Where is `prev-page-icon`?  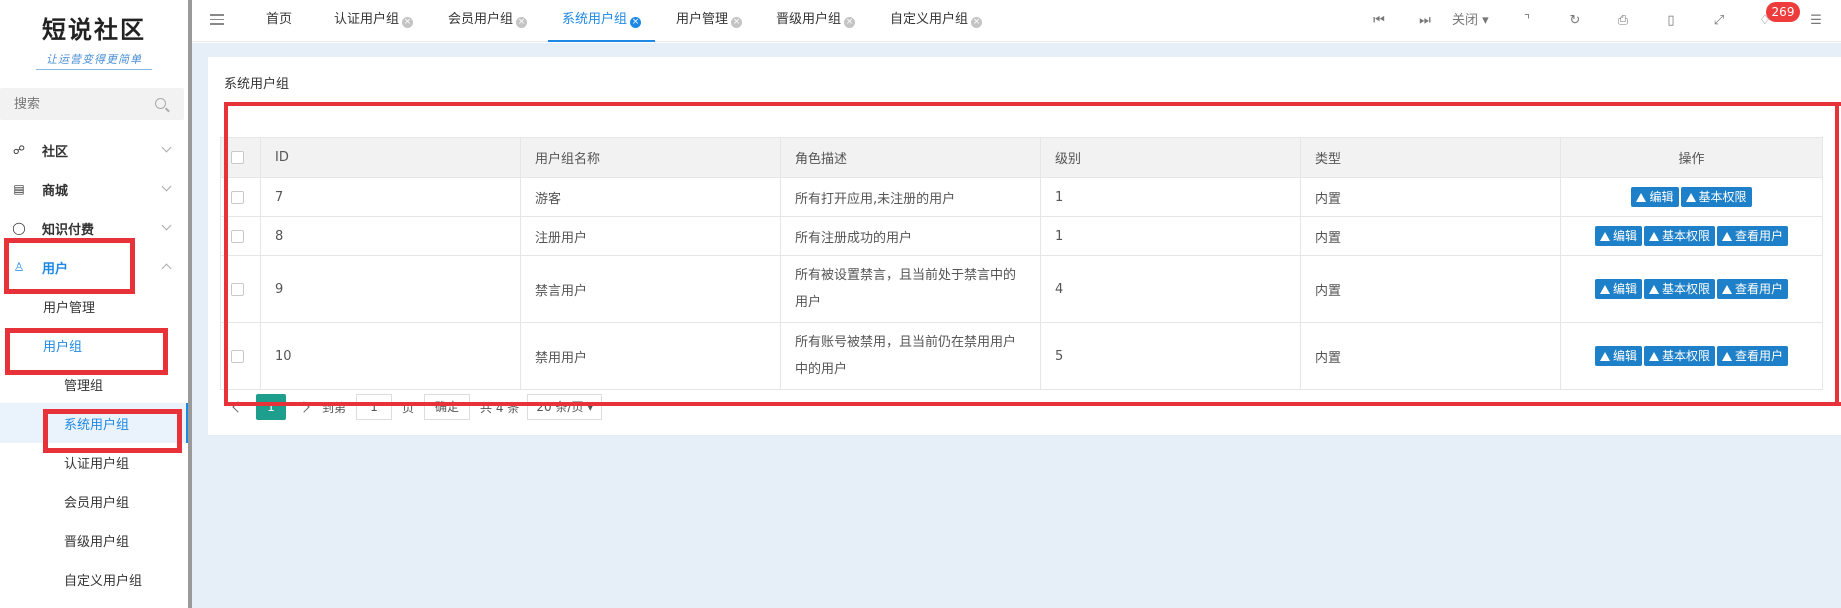 prev-page-icon is located at coordinates (238, 407).